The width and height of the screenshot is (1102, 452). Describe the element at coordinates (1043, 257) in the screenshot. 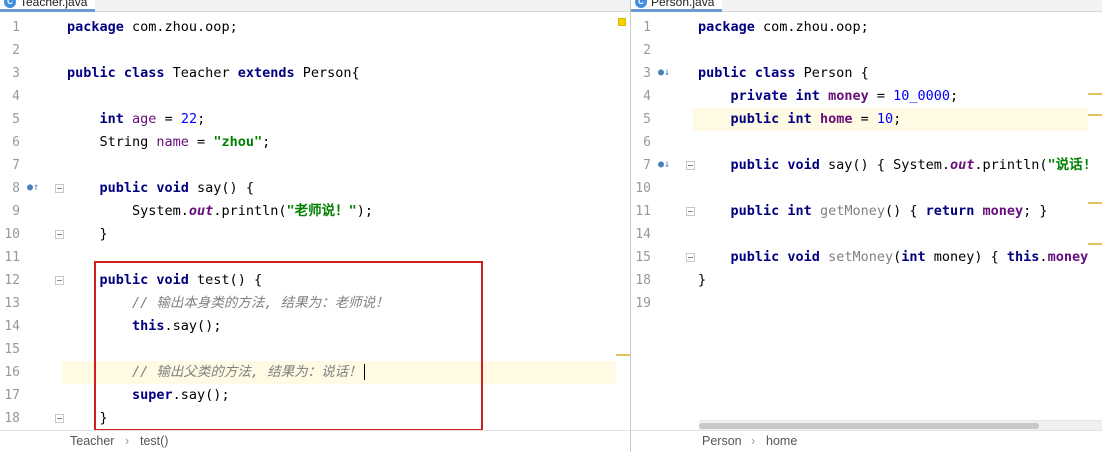

I see `code-token: .` at that location.